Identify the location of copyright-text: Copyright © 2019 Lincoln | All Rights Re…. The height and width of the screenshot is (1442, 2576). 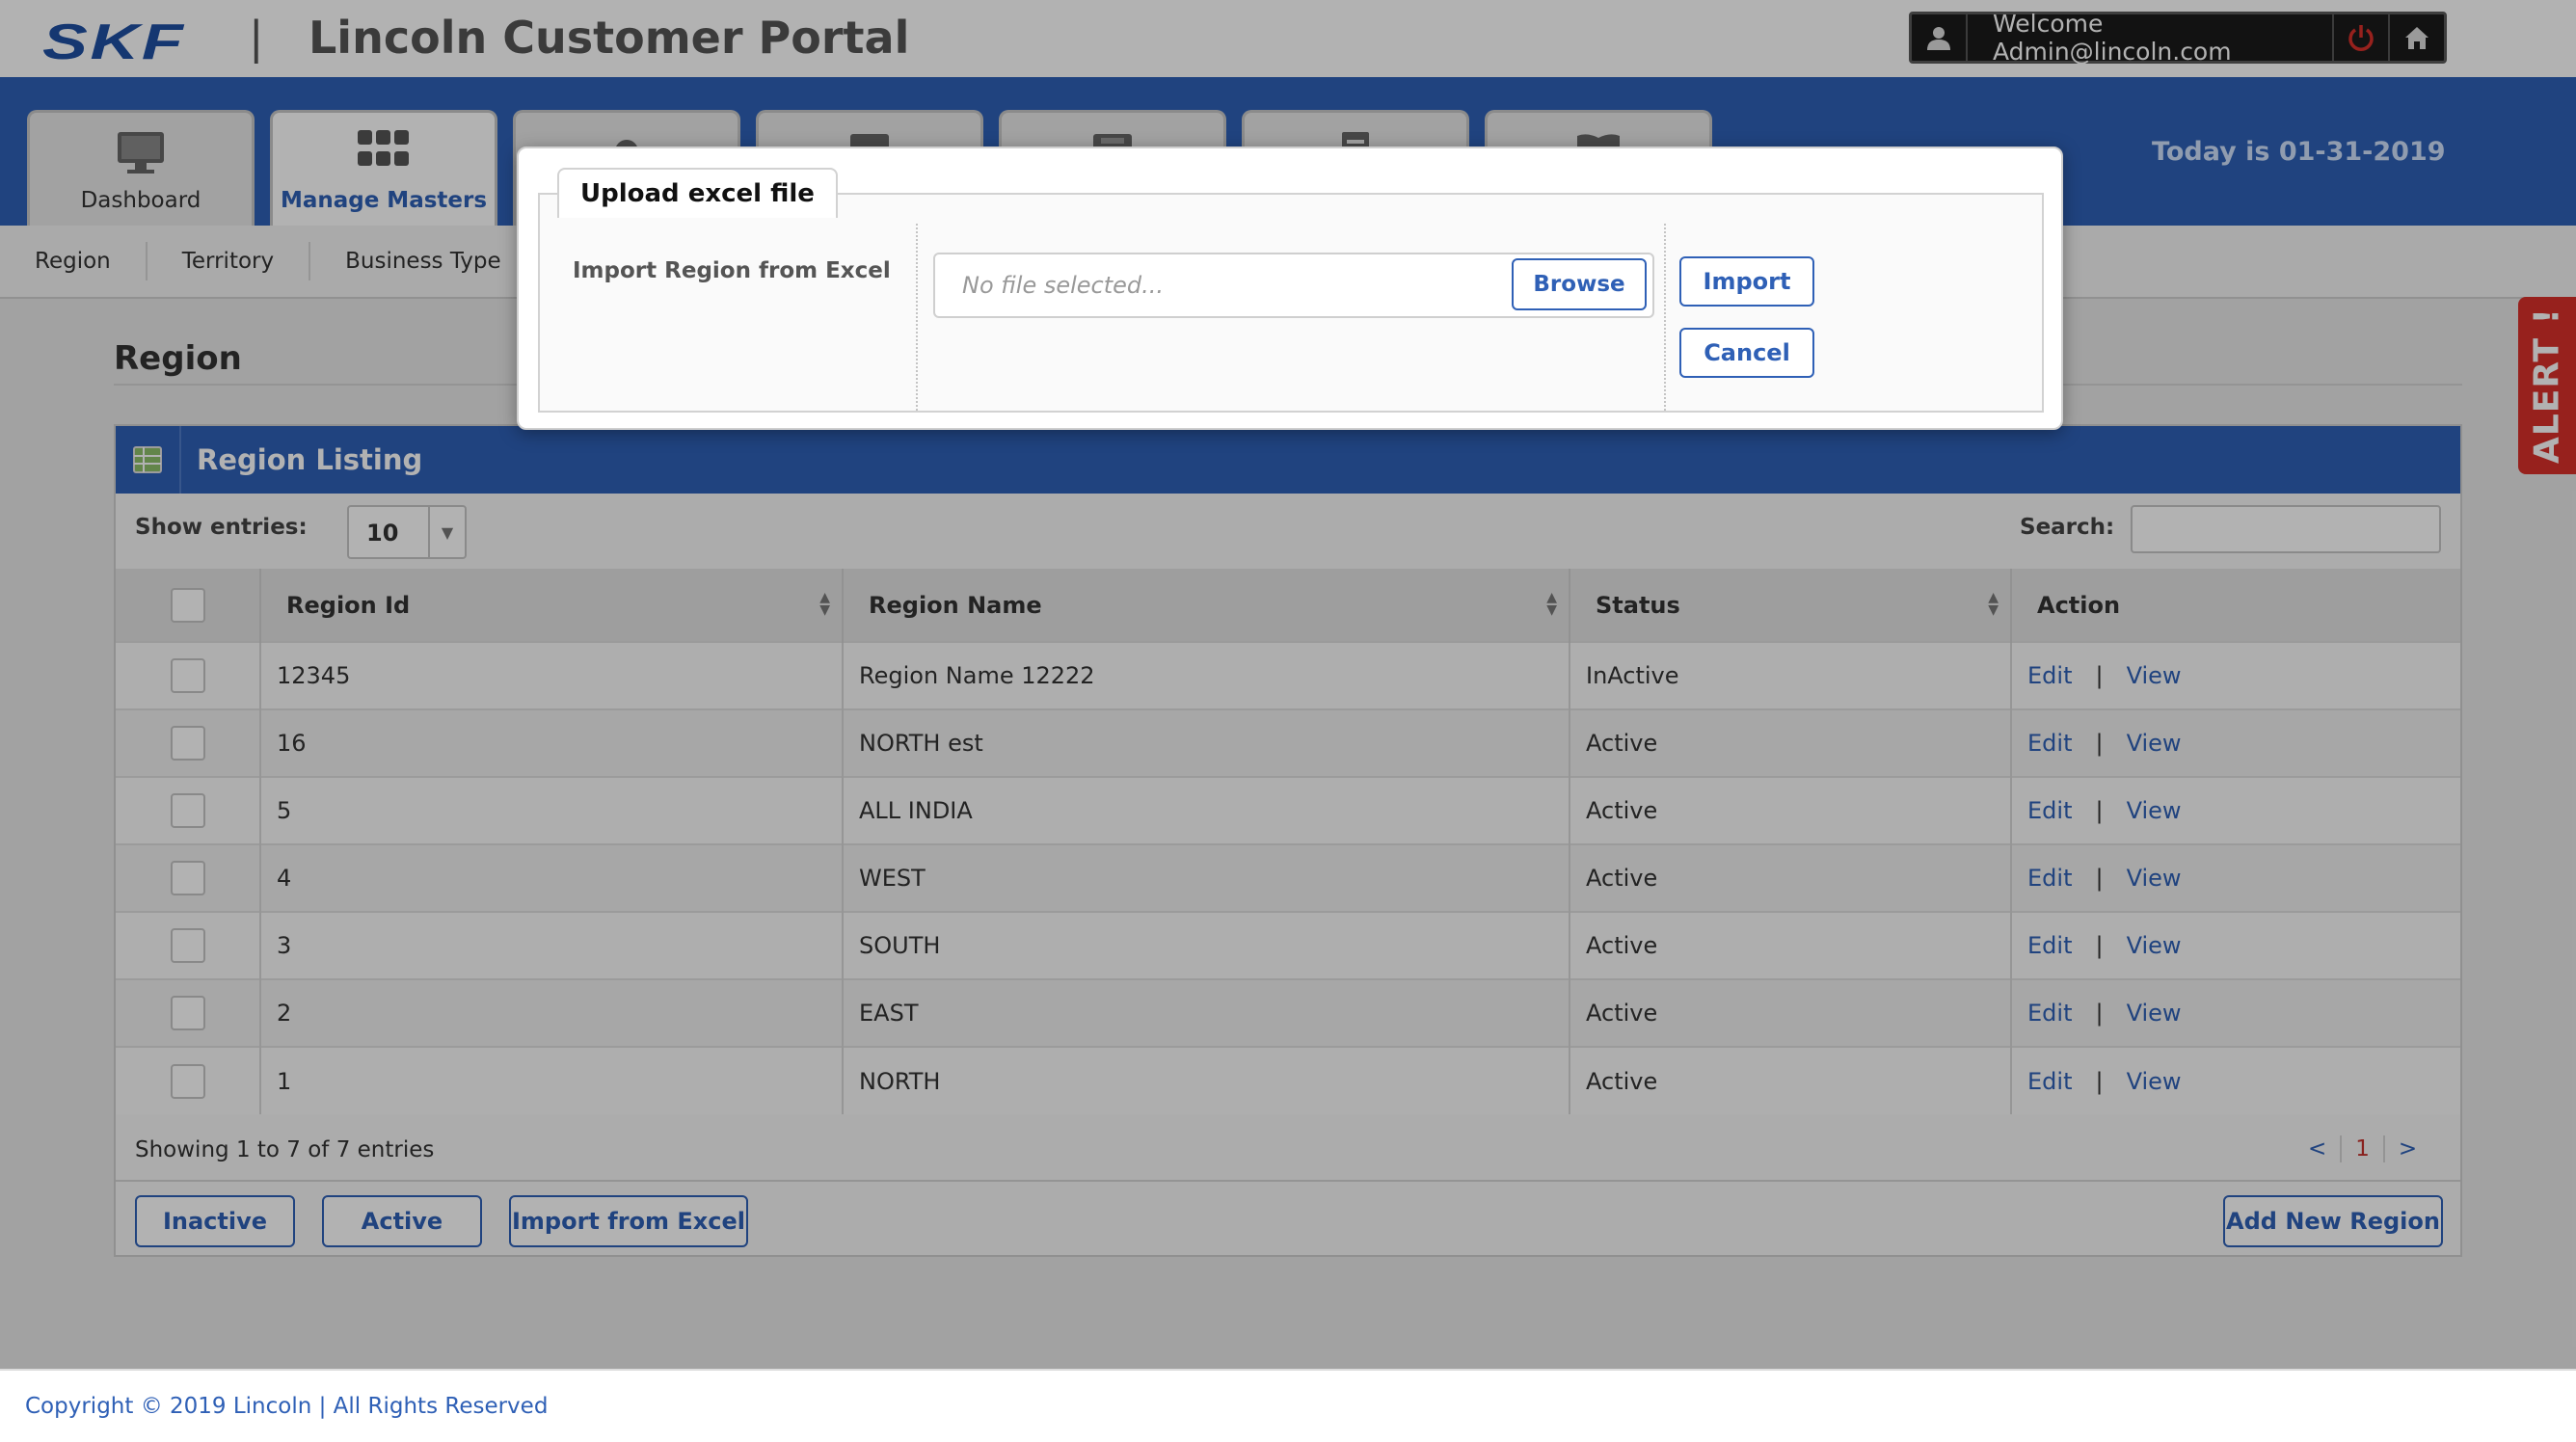
(287, 1406).